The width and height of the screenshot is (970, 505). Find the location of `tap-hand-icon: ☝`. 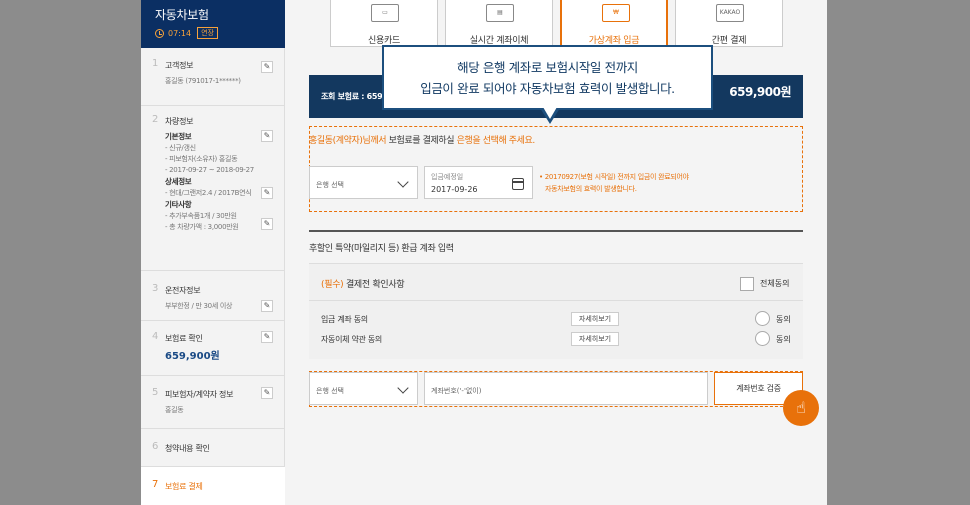

tap-hand-icon: ☝ is located at coordinates (801, 408).